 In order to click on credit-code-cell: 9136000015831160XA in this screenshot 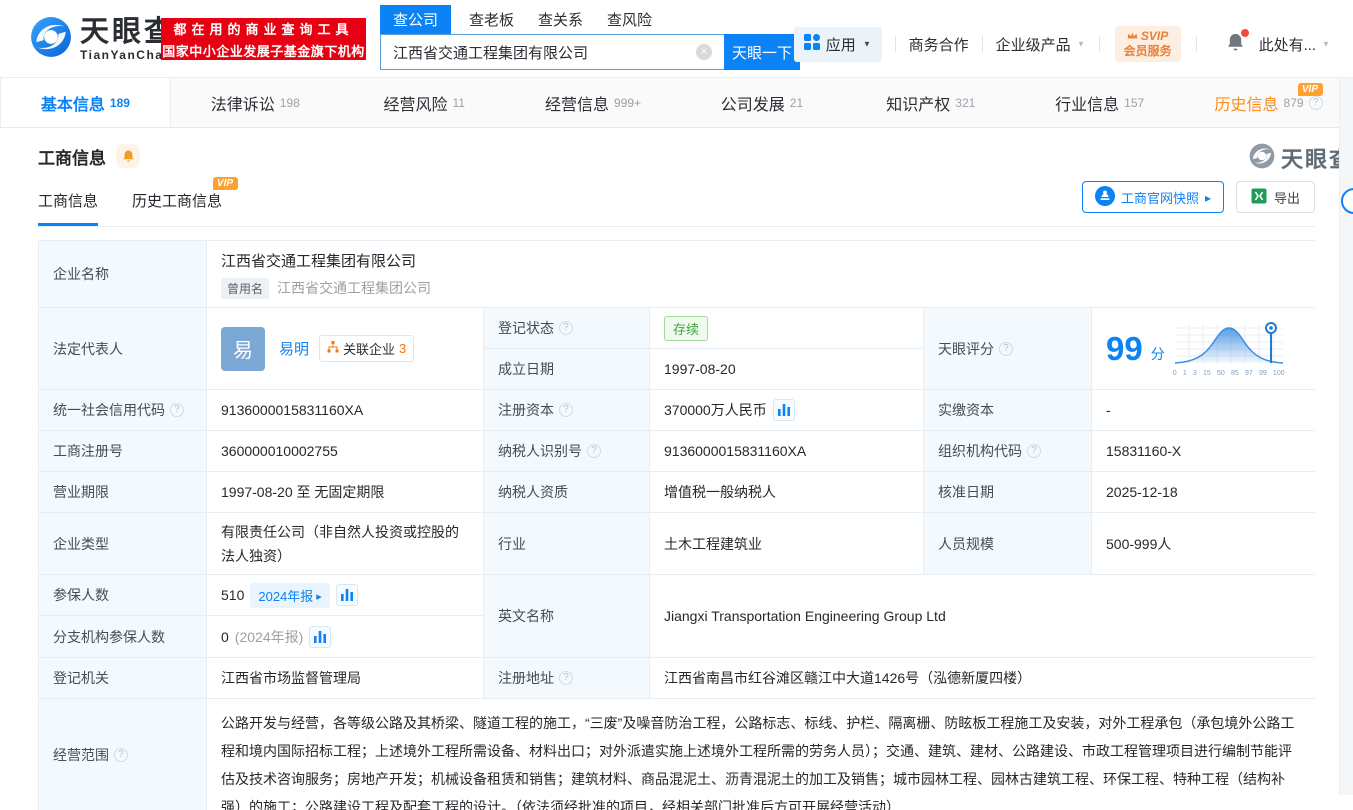, I will do `click(345, 410)`.